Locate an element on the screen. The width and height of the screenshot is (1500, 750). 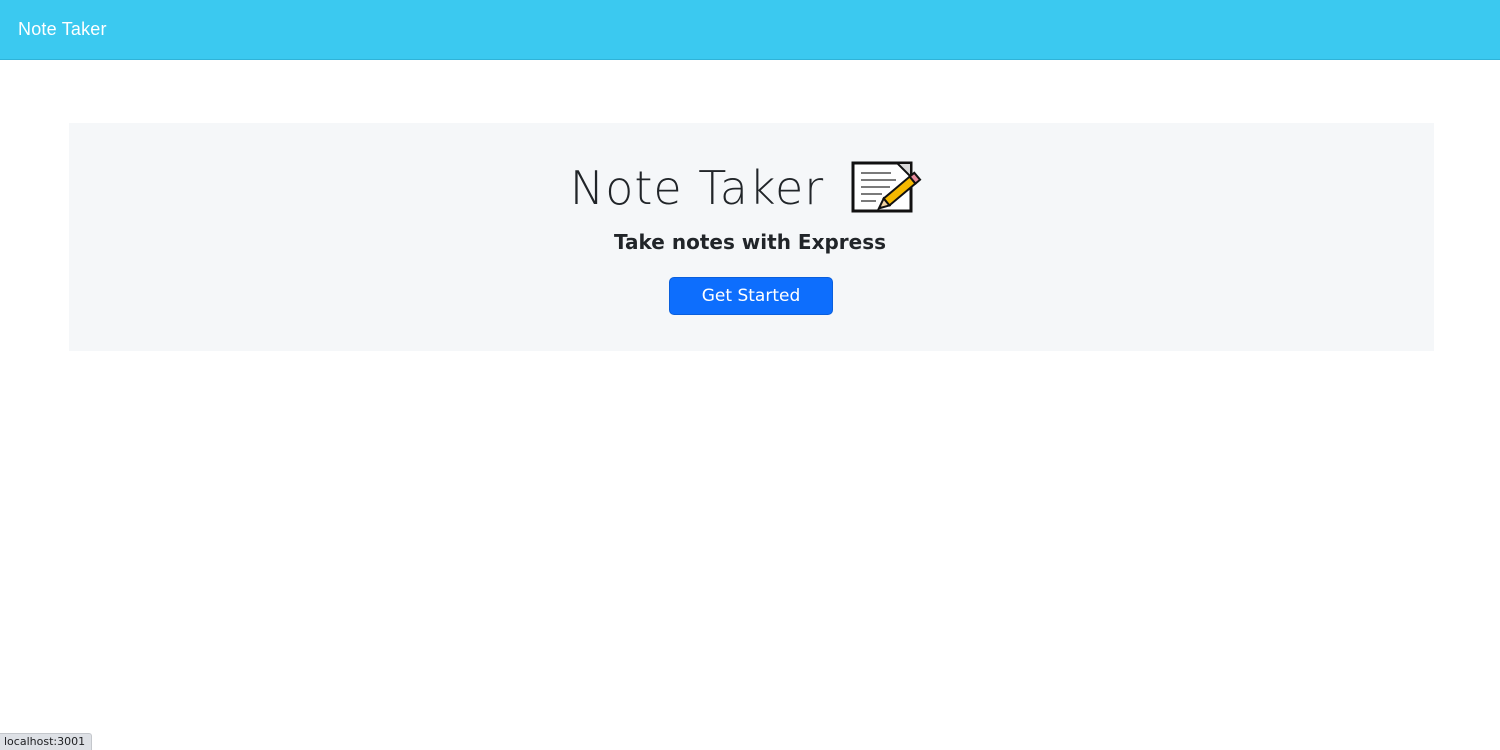
hero-title-row: Note Taker is located at coordinates (750, 188).